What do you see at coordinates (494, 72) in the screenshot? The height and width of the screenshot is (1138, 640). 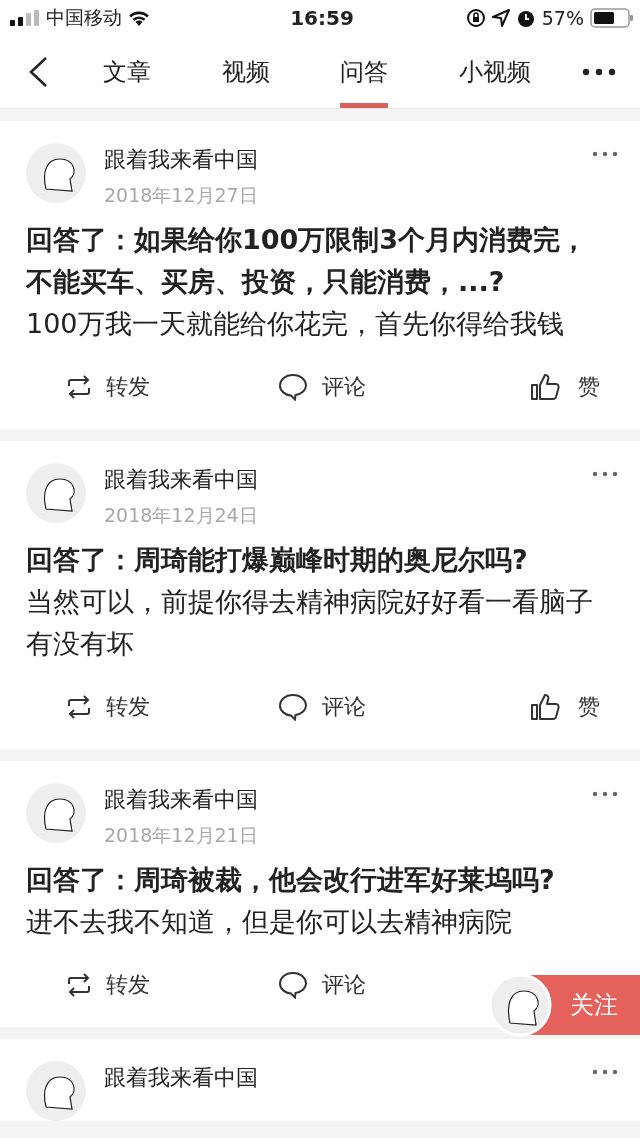 I see `tab: 小视频` at bounding box center [494, 72].